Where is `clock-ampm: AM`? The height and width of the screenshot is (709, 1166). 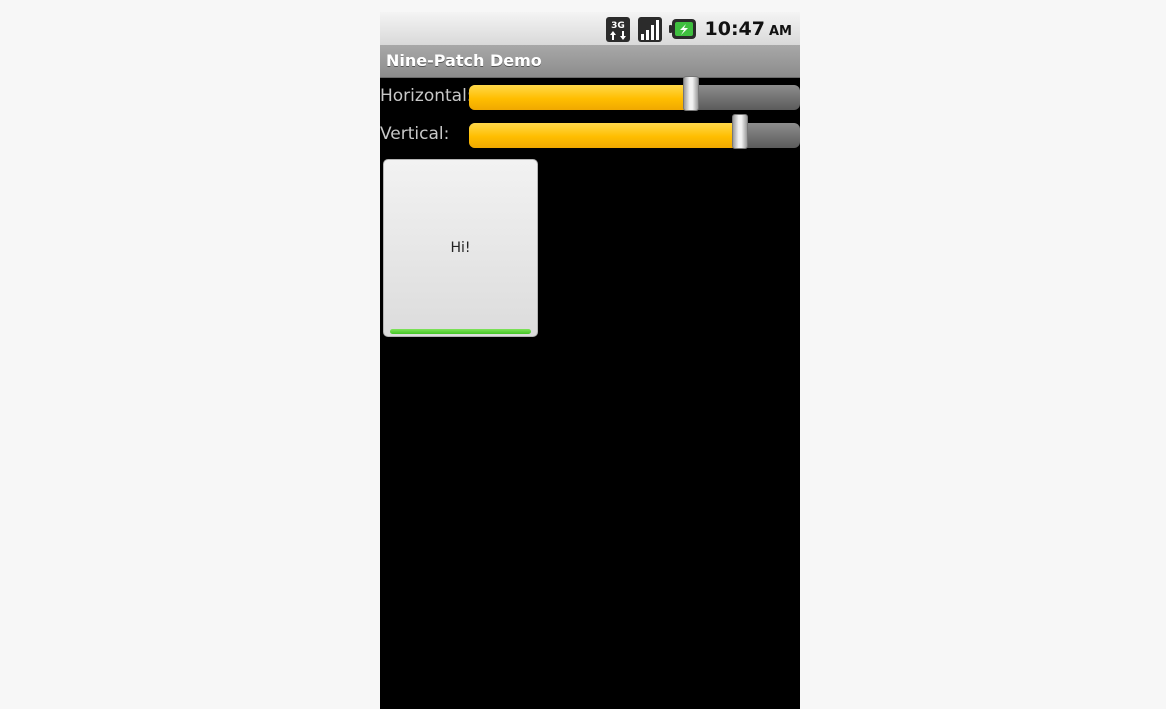
clock-ampm: AM is located at coordinates (780, 31).